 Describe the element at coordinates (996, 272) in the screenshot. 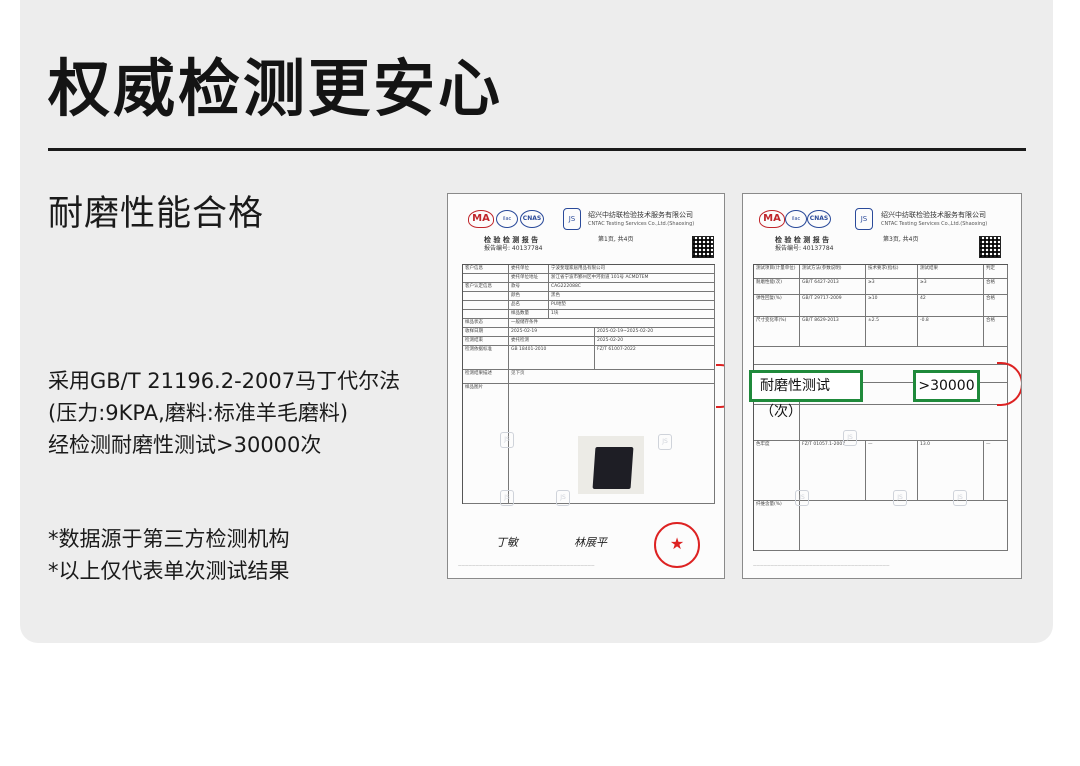

I see `column-header: 判定` at that location.